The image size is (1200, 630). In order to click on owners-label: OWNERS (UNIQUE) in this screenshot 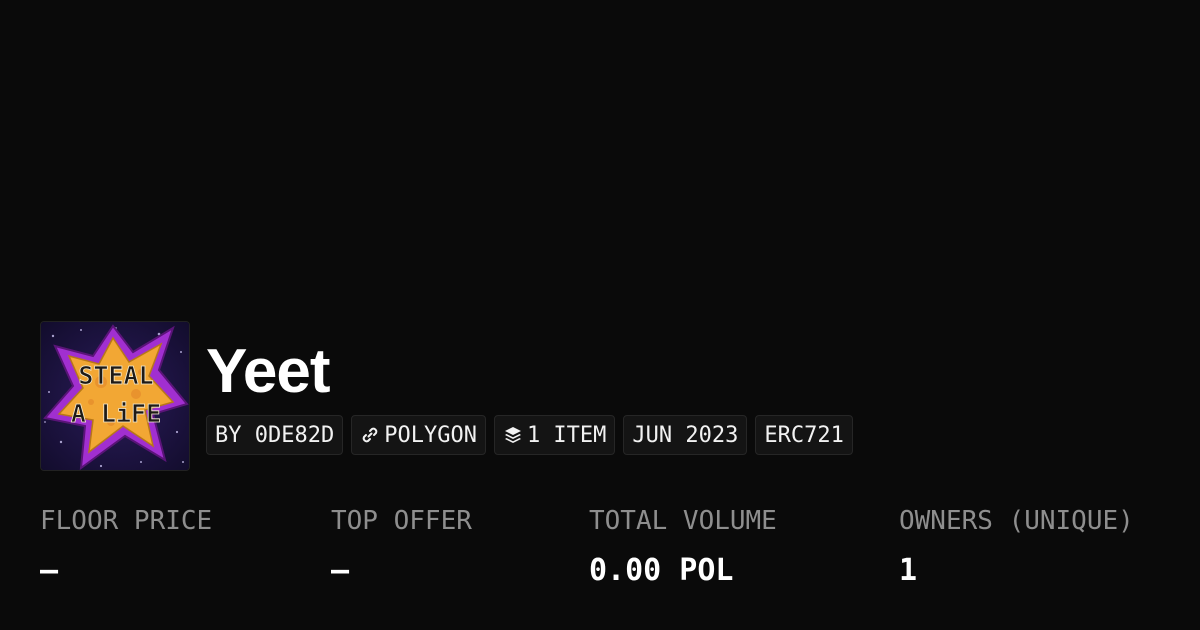, I will do `click(1016, 521)`.